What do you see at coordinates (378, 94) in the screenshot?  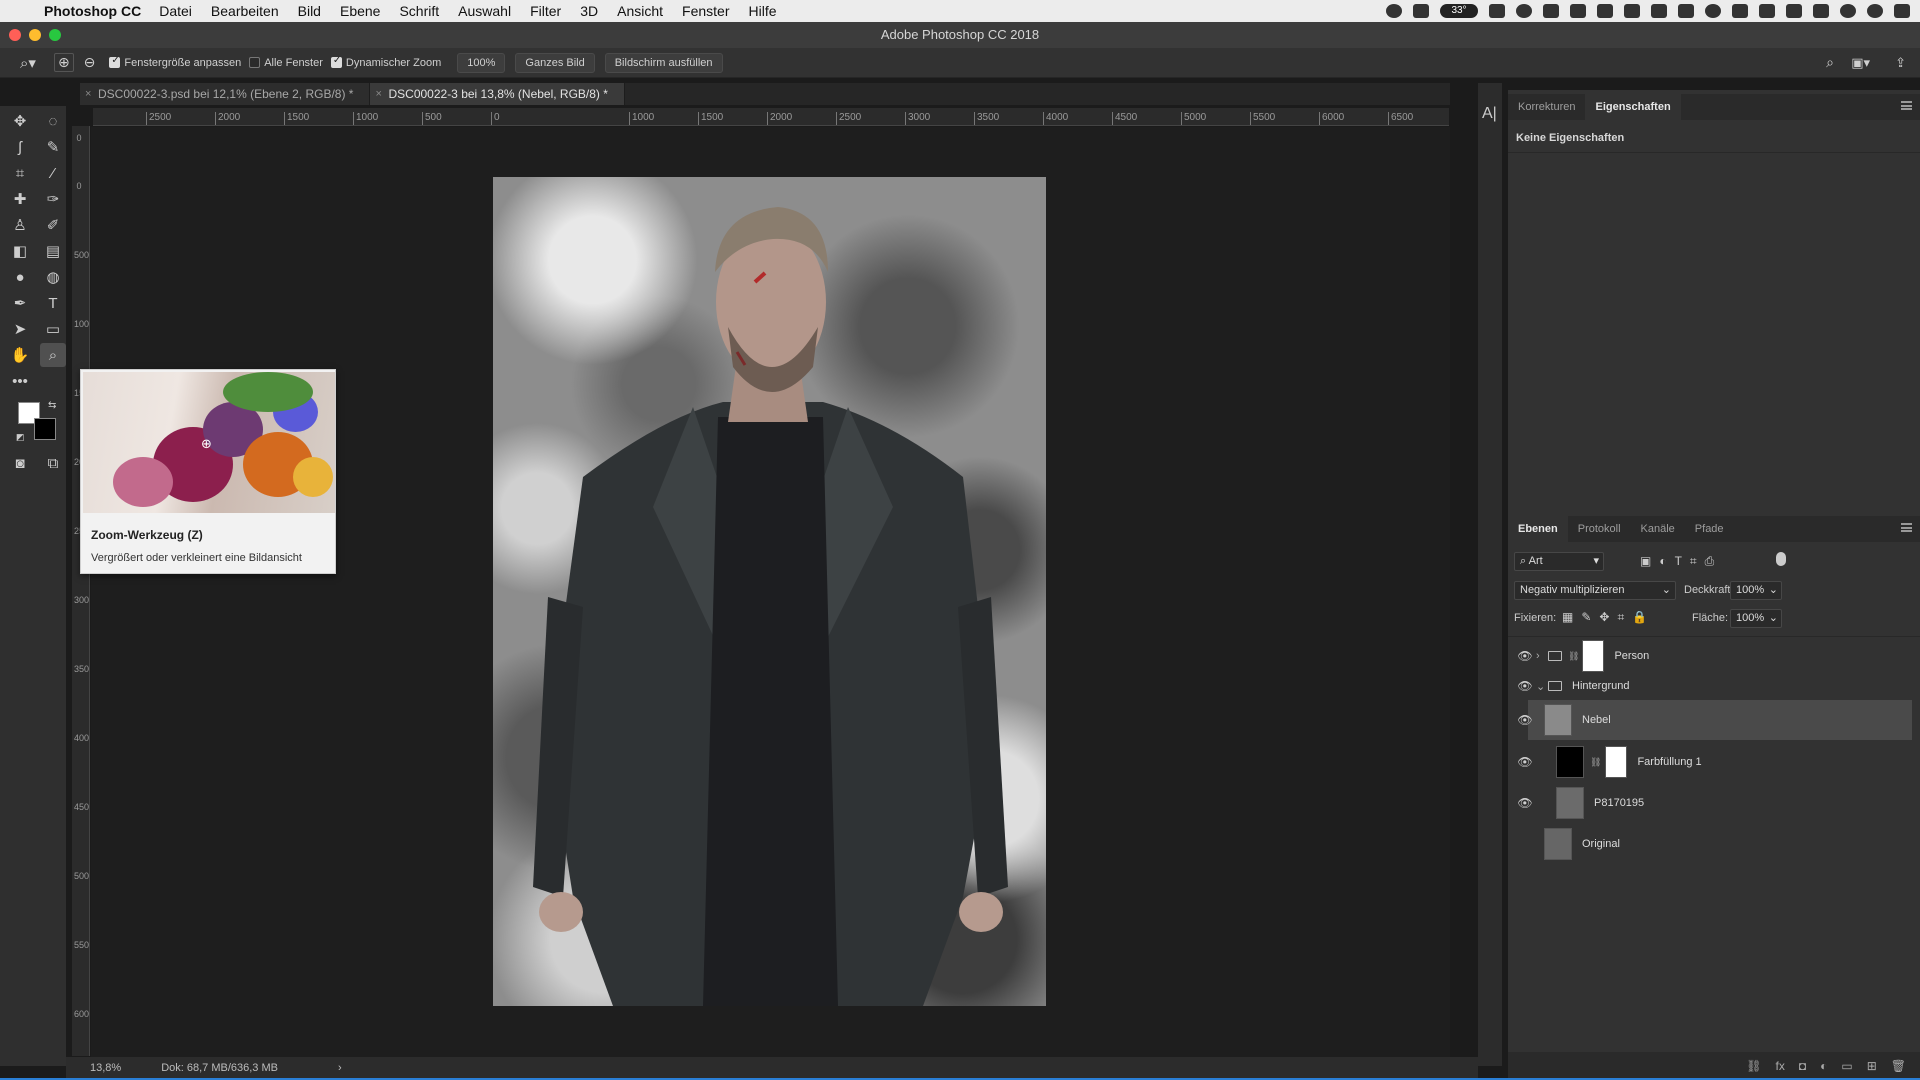 I see `close-tab-icon: ×` at bounding box center [378, 94].